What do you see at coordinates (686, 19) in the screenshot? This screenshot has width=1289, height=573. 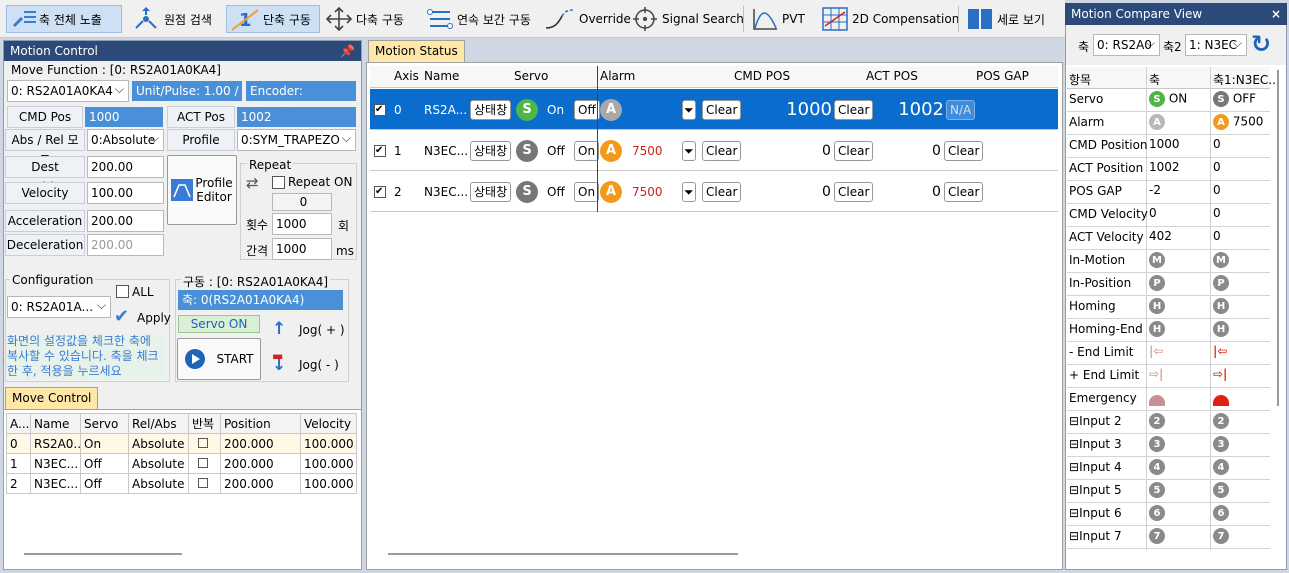 I see `signal-search-button: Signal Search` at bounding box center [686, 19].